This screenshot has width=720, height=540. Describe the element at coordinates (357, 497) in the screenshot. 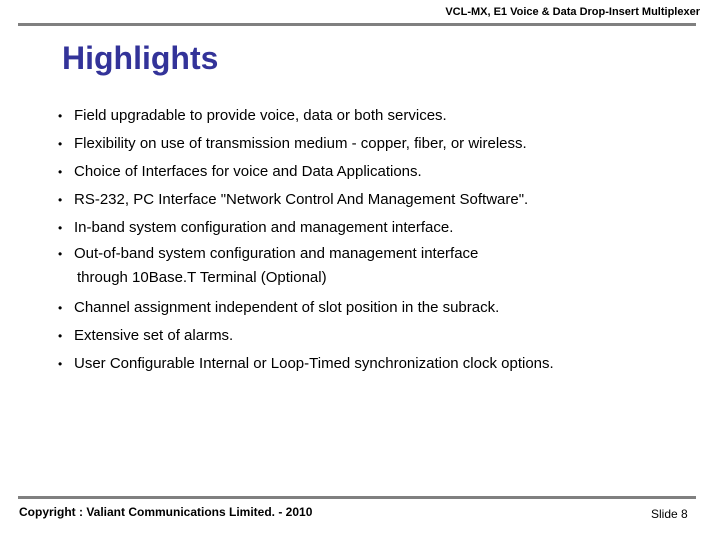

I see `footer-divider` at that location.